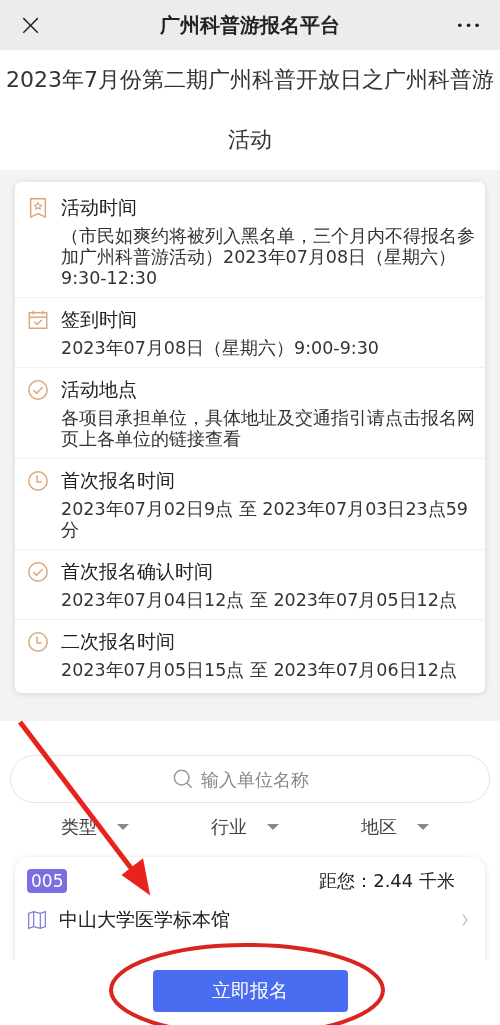 This screenshot has height=1025, width=500. Describe the element at coordinates (465, 919) in the screenshot. I see `chevron-icon` at that location.